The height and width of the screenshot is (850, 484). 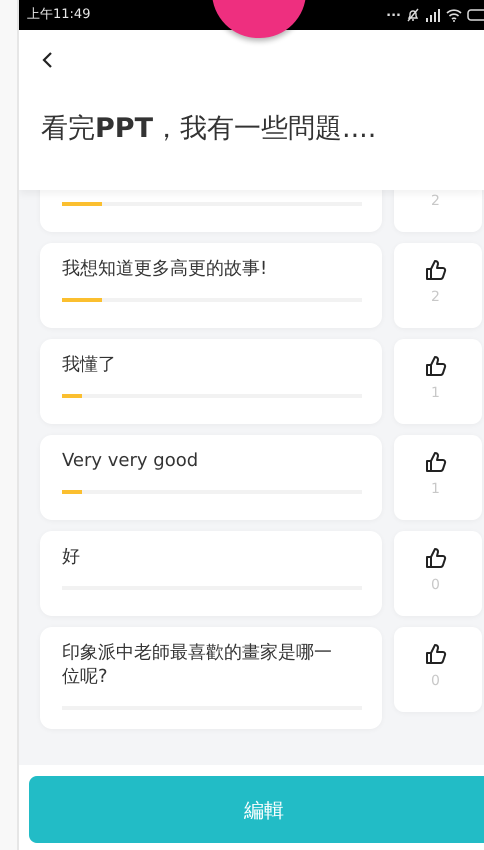 What do you see at coordinates (475, 15) in the screenshot?
I see `battery-icon` at bounding box center [475, 15].